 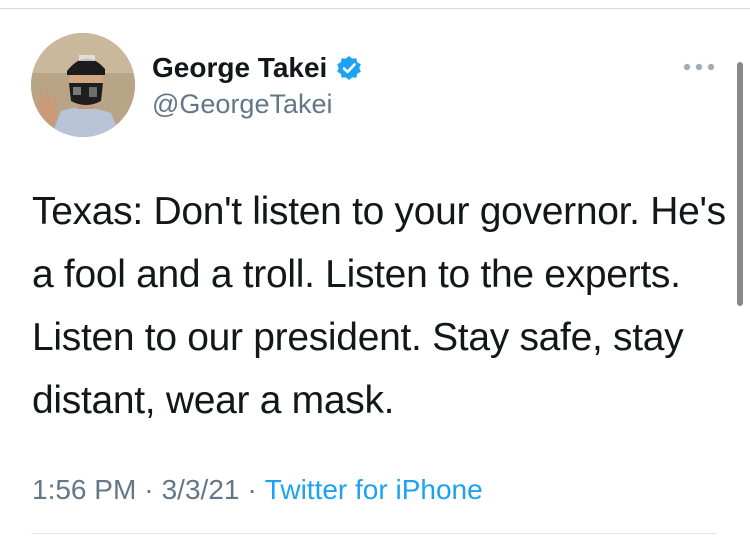 I want to click on more-options-icon, so click(x=699, y=67).